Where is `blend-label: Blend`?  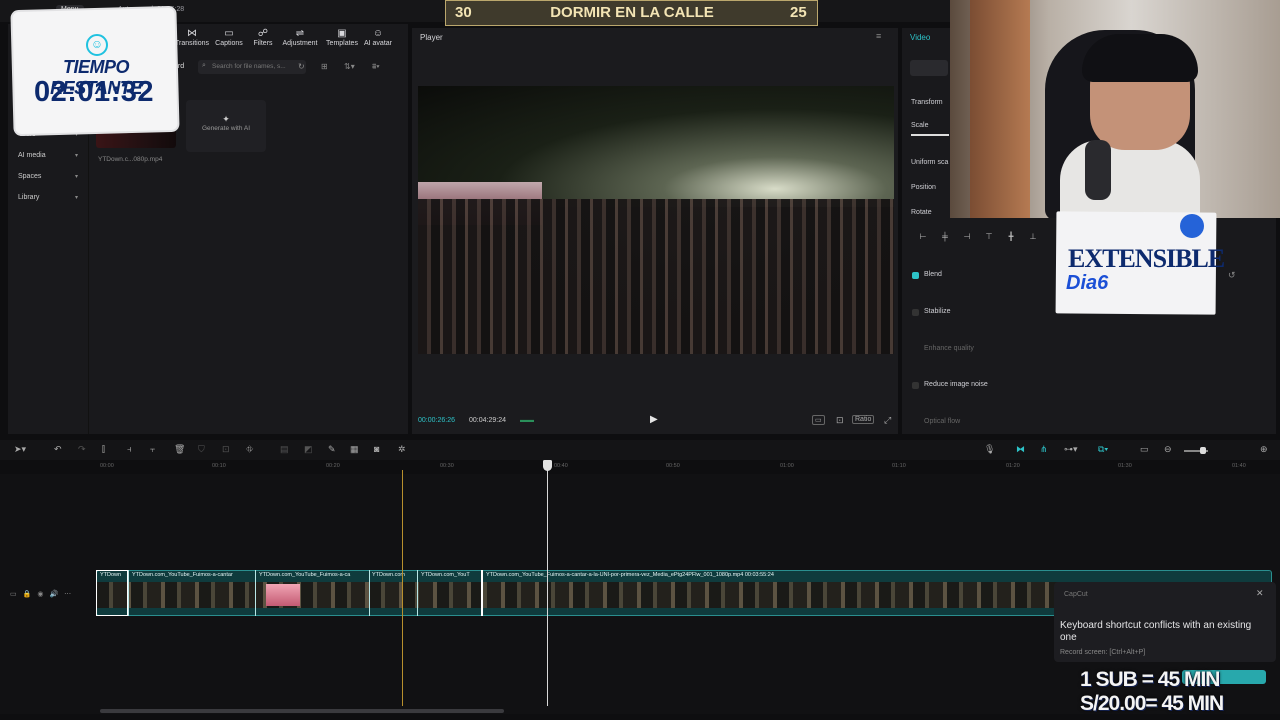
blend-label: Blend is located at coordinates (933, 274).